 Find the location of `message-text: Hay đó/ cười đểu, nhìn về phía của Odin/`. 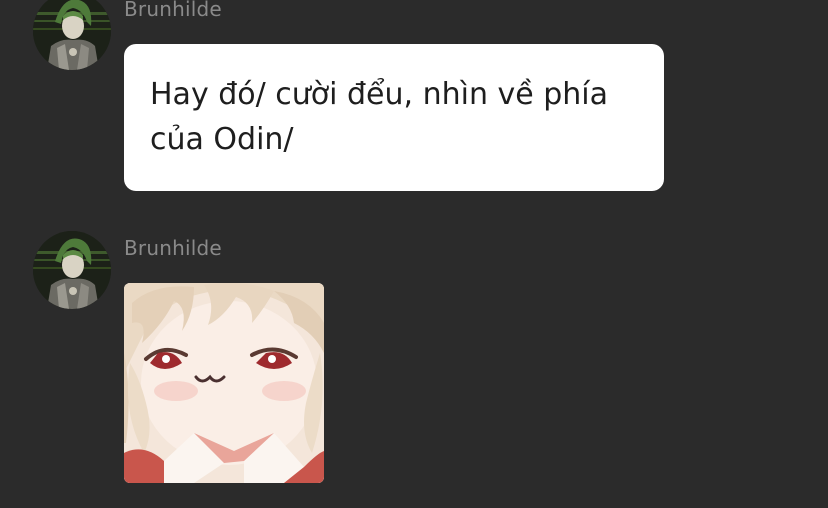

message-text: Hay đó/ cười đểu, nhìn về phía của Odin/ is located at coordinates (379, 117).